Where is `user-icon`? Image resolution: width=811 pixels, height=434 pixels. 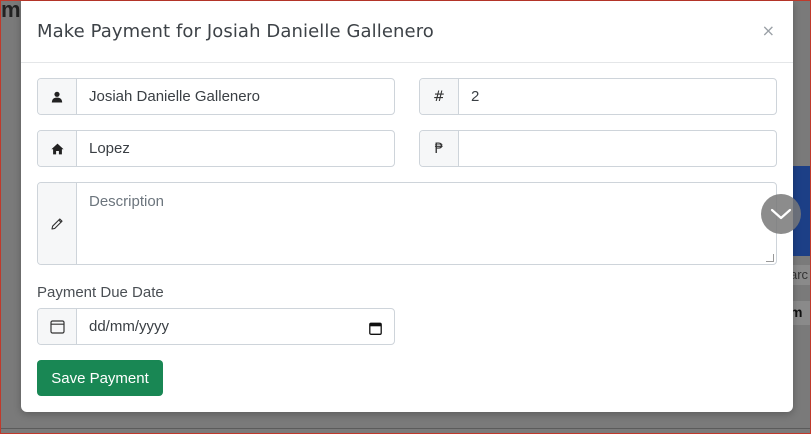
user-icon is located at coordinates (57, 96).